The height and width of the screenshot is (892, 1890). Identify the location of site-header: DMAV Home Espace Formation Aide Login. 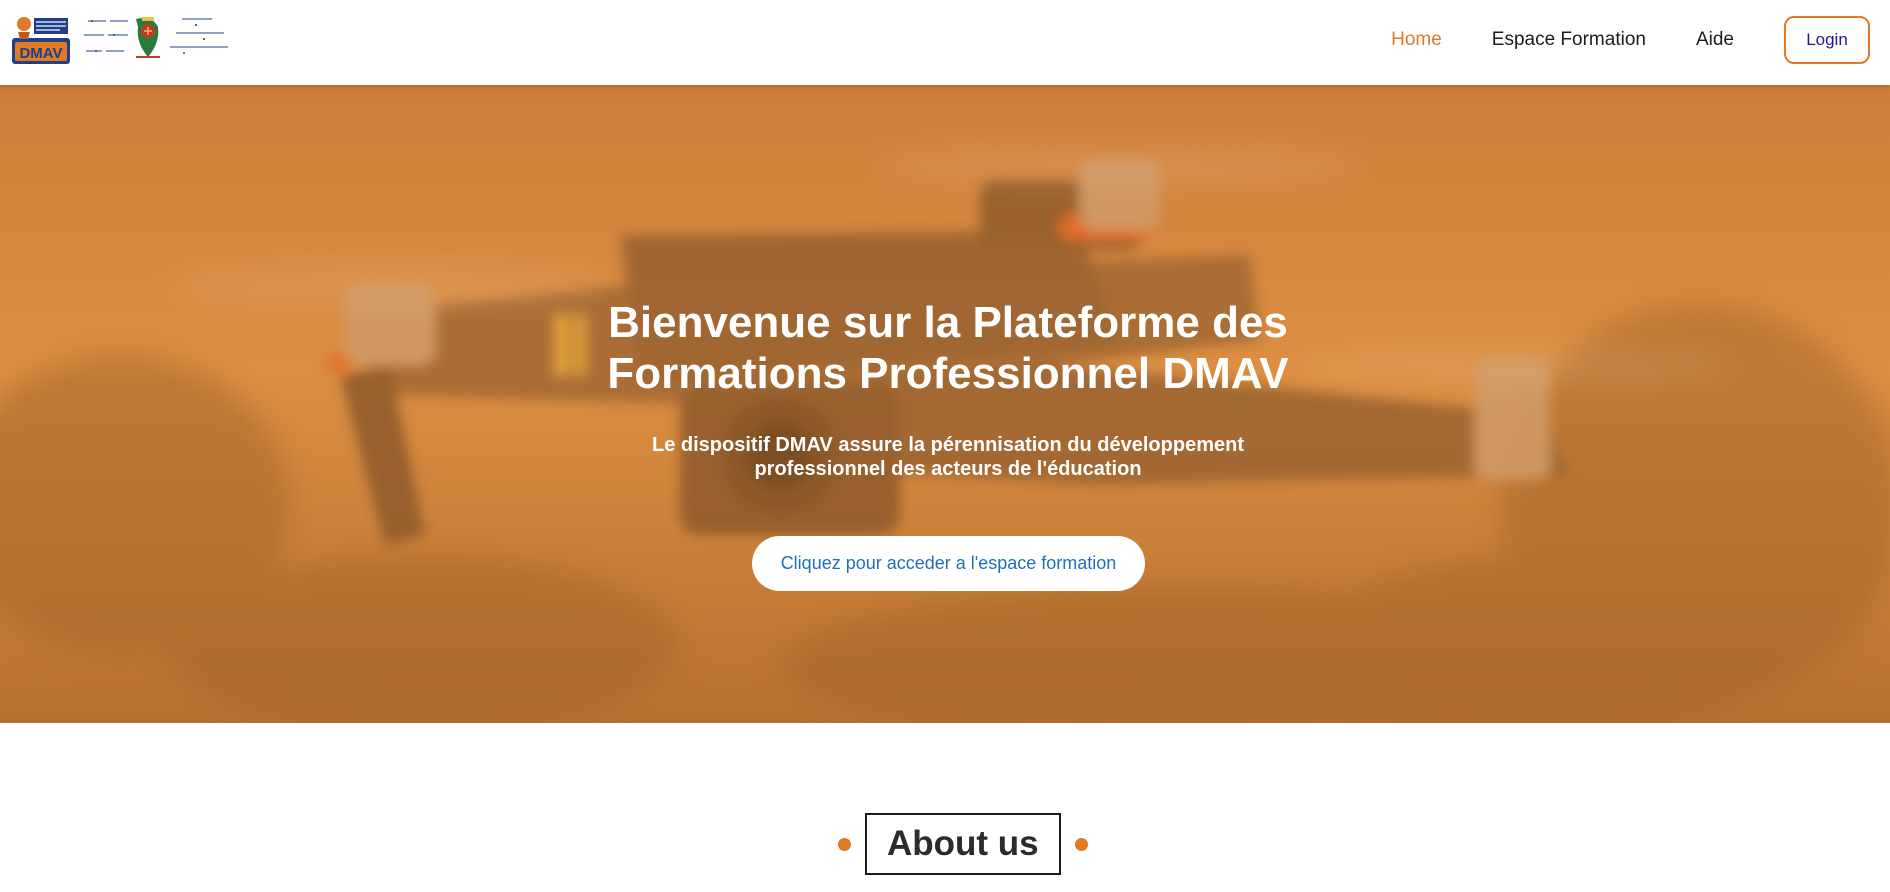
(945, 42).